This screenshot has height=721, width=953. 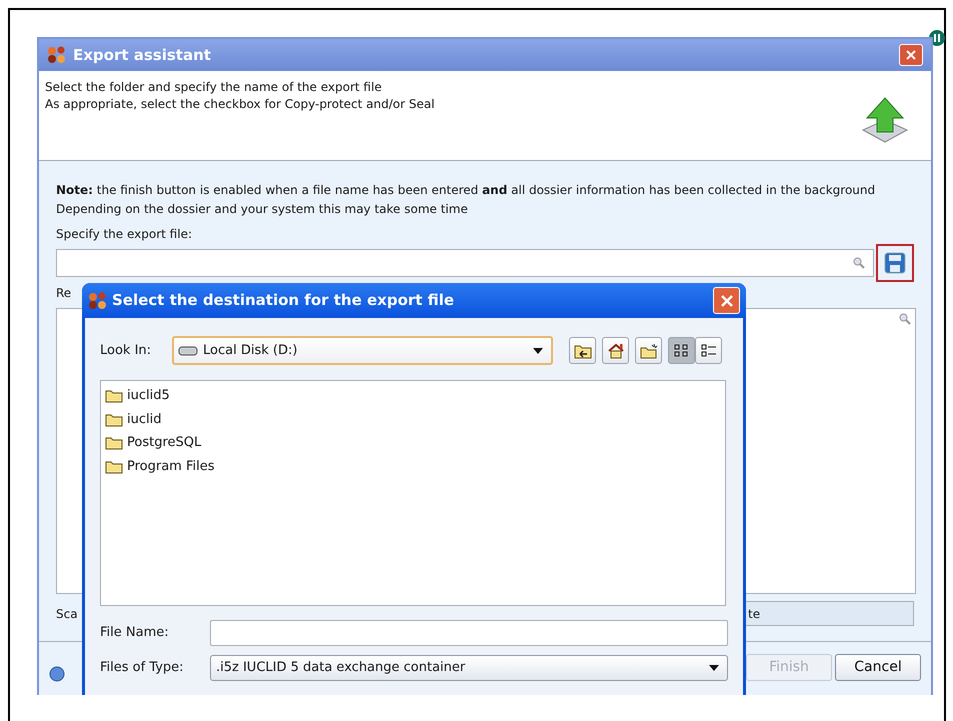 I want to click on hard-drive-icon, so click(x=188, y=351).